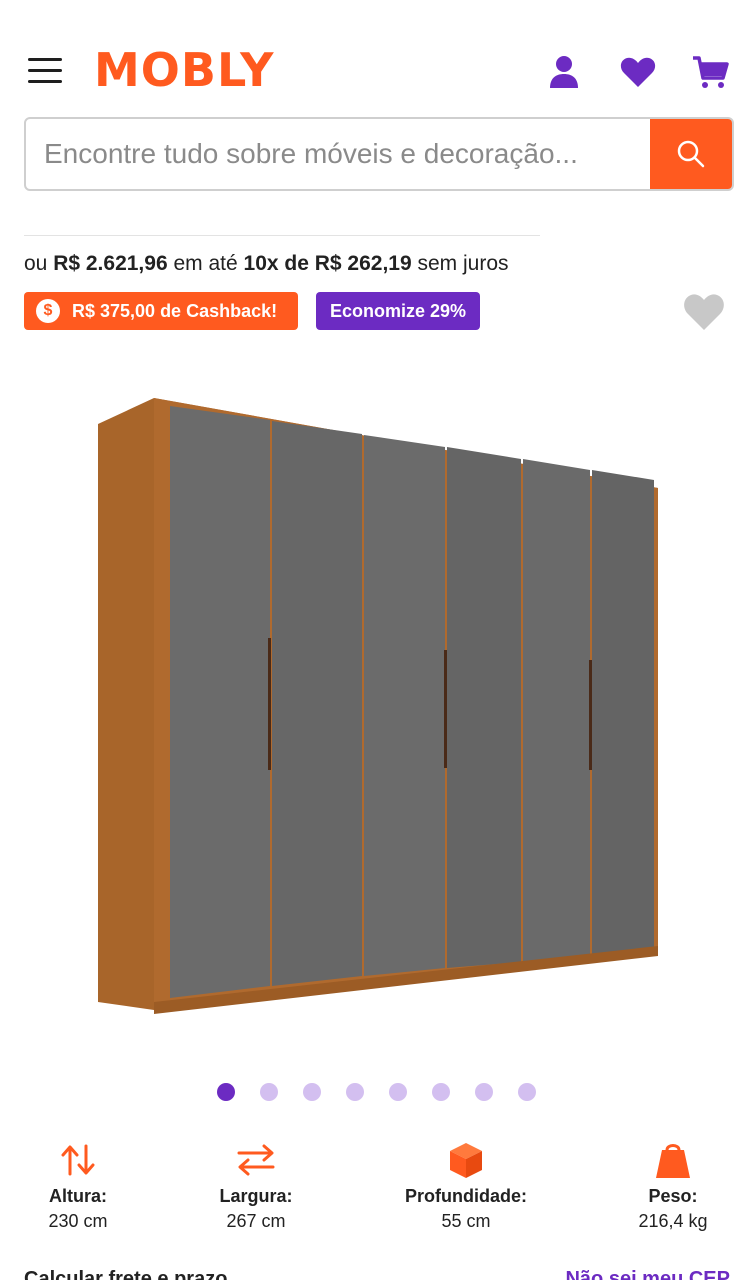 Image resolution: width=754 pixels, height=1280 pixels. I want to click on dimension-label: Largura:, so click(256, 1196).